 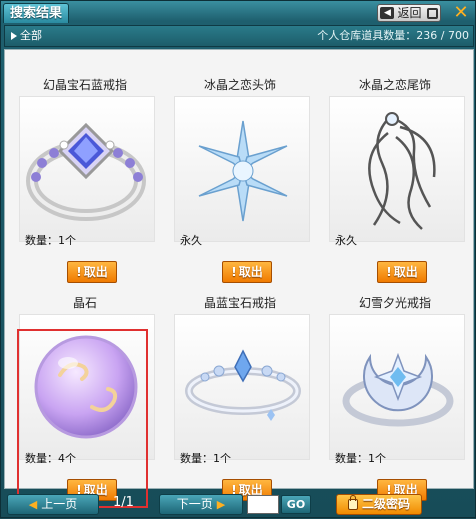 What do you see at coordinates (36, 13) in the screenshot?
I see `window-title: 搜索结果` at bounding box center [36, 13].